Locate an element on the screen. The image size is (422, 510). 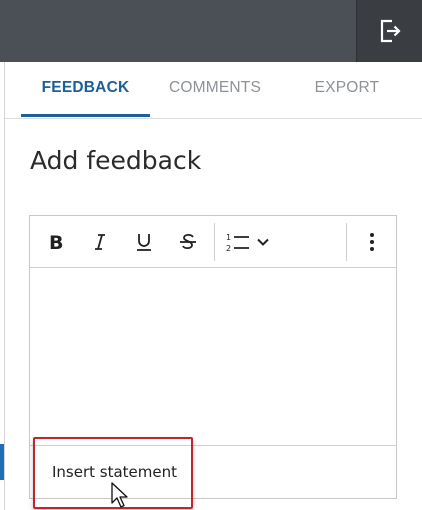
tab-bar: FEEDBACK COMMENTS EXPORT is located at coordinates (213, 90).